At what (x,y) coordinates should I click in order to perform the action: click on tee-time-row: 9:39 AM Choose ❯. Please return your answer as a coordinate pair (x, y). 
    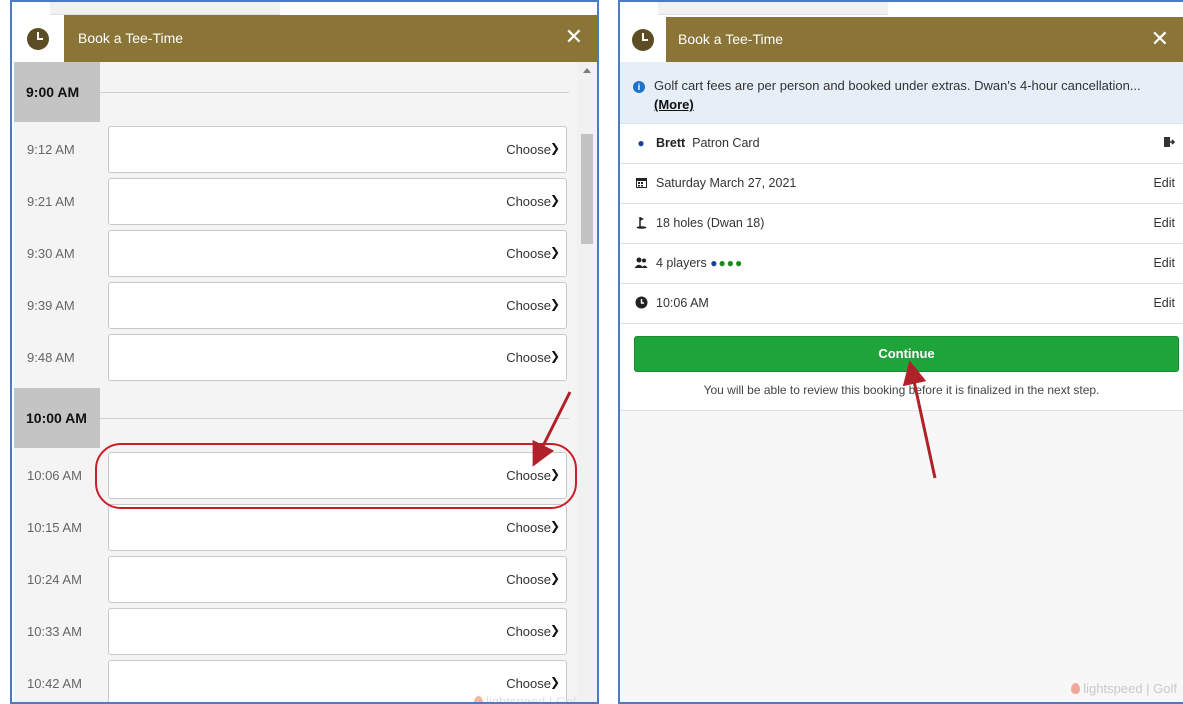
    Looking at the image, I should click on (291, 306).